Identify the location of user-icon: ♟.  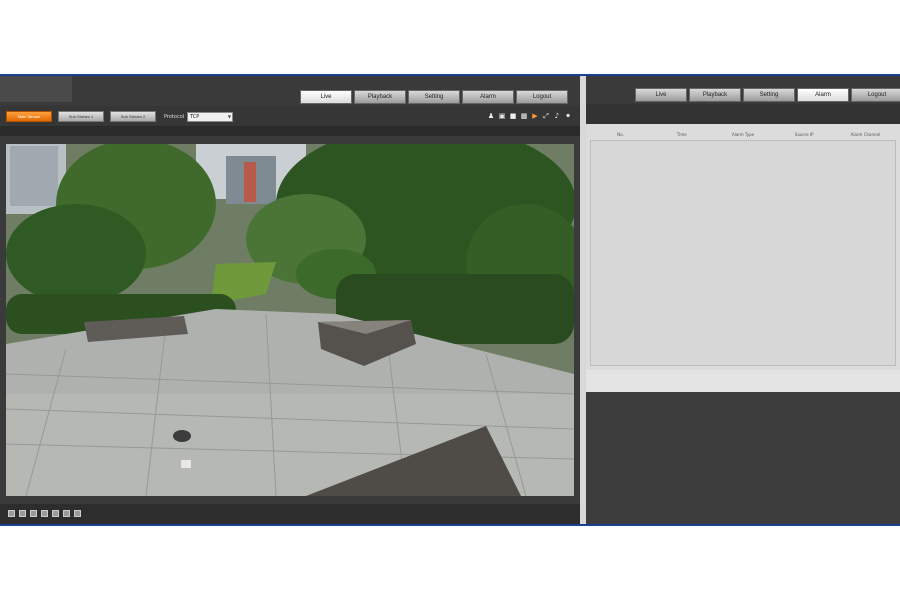
(491, 116).